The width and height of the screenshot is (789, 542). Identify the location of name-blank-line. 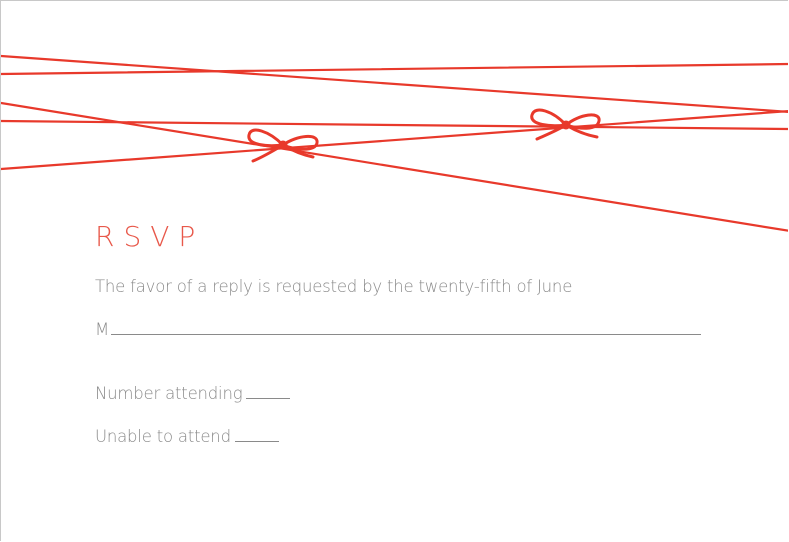
(406, 327).